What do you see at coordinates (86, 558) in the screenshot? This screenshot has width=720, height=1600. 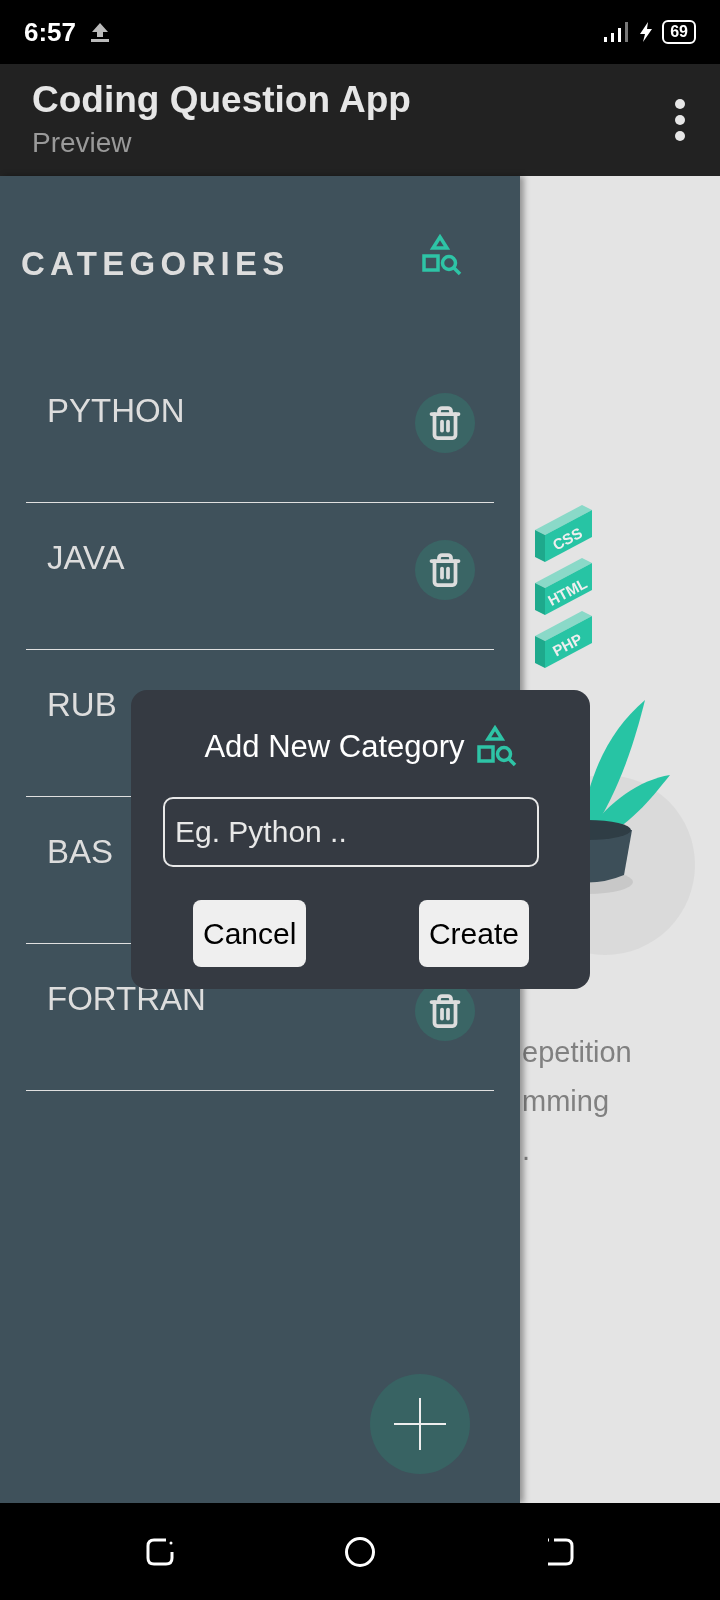 I see `category-name: JAVA` at bounding box center [86, 558].